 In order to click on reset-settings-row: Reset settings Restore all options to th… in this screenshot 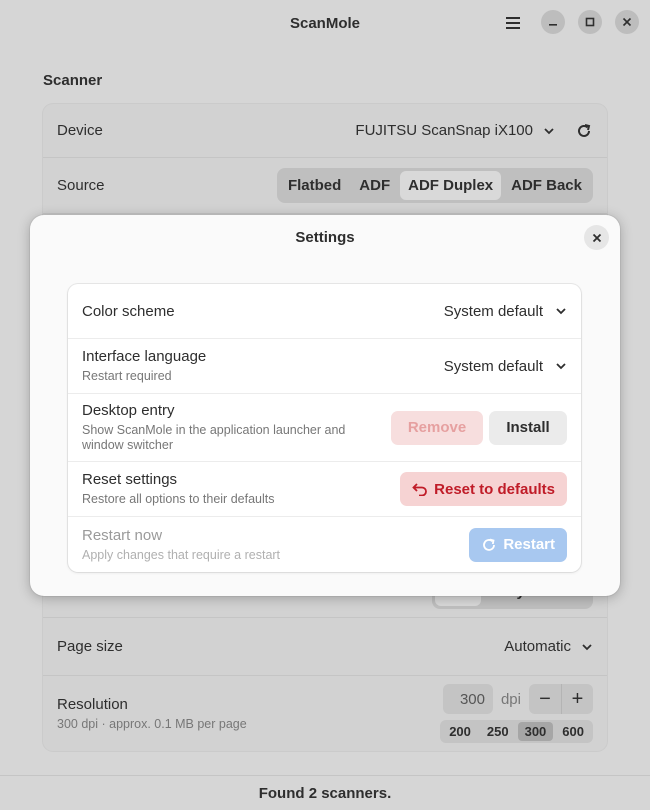, I will do `click(324, 489)`.